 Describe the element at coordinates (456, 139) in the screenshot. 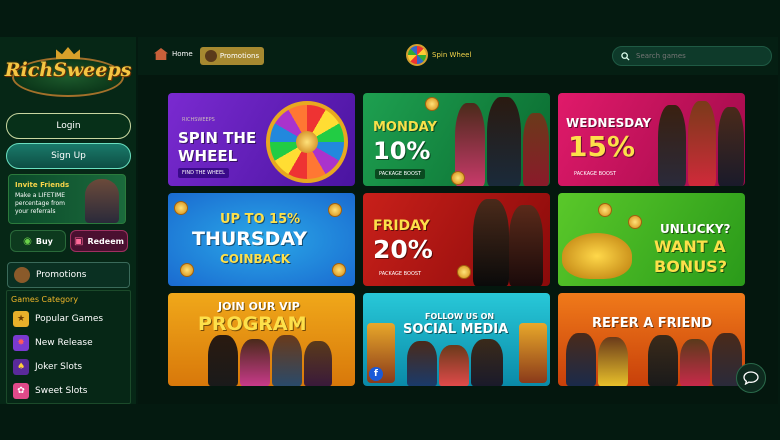

I see `promo-card-monday: MONDAY 10% PACKAGE BOOST` at that location.